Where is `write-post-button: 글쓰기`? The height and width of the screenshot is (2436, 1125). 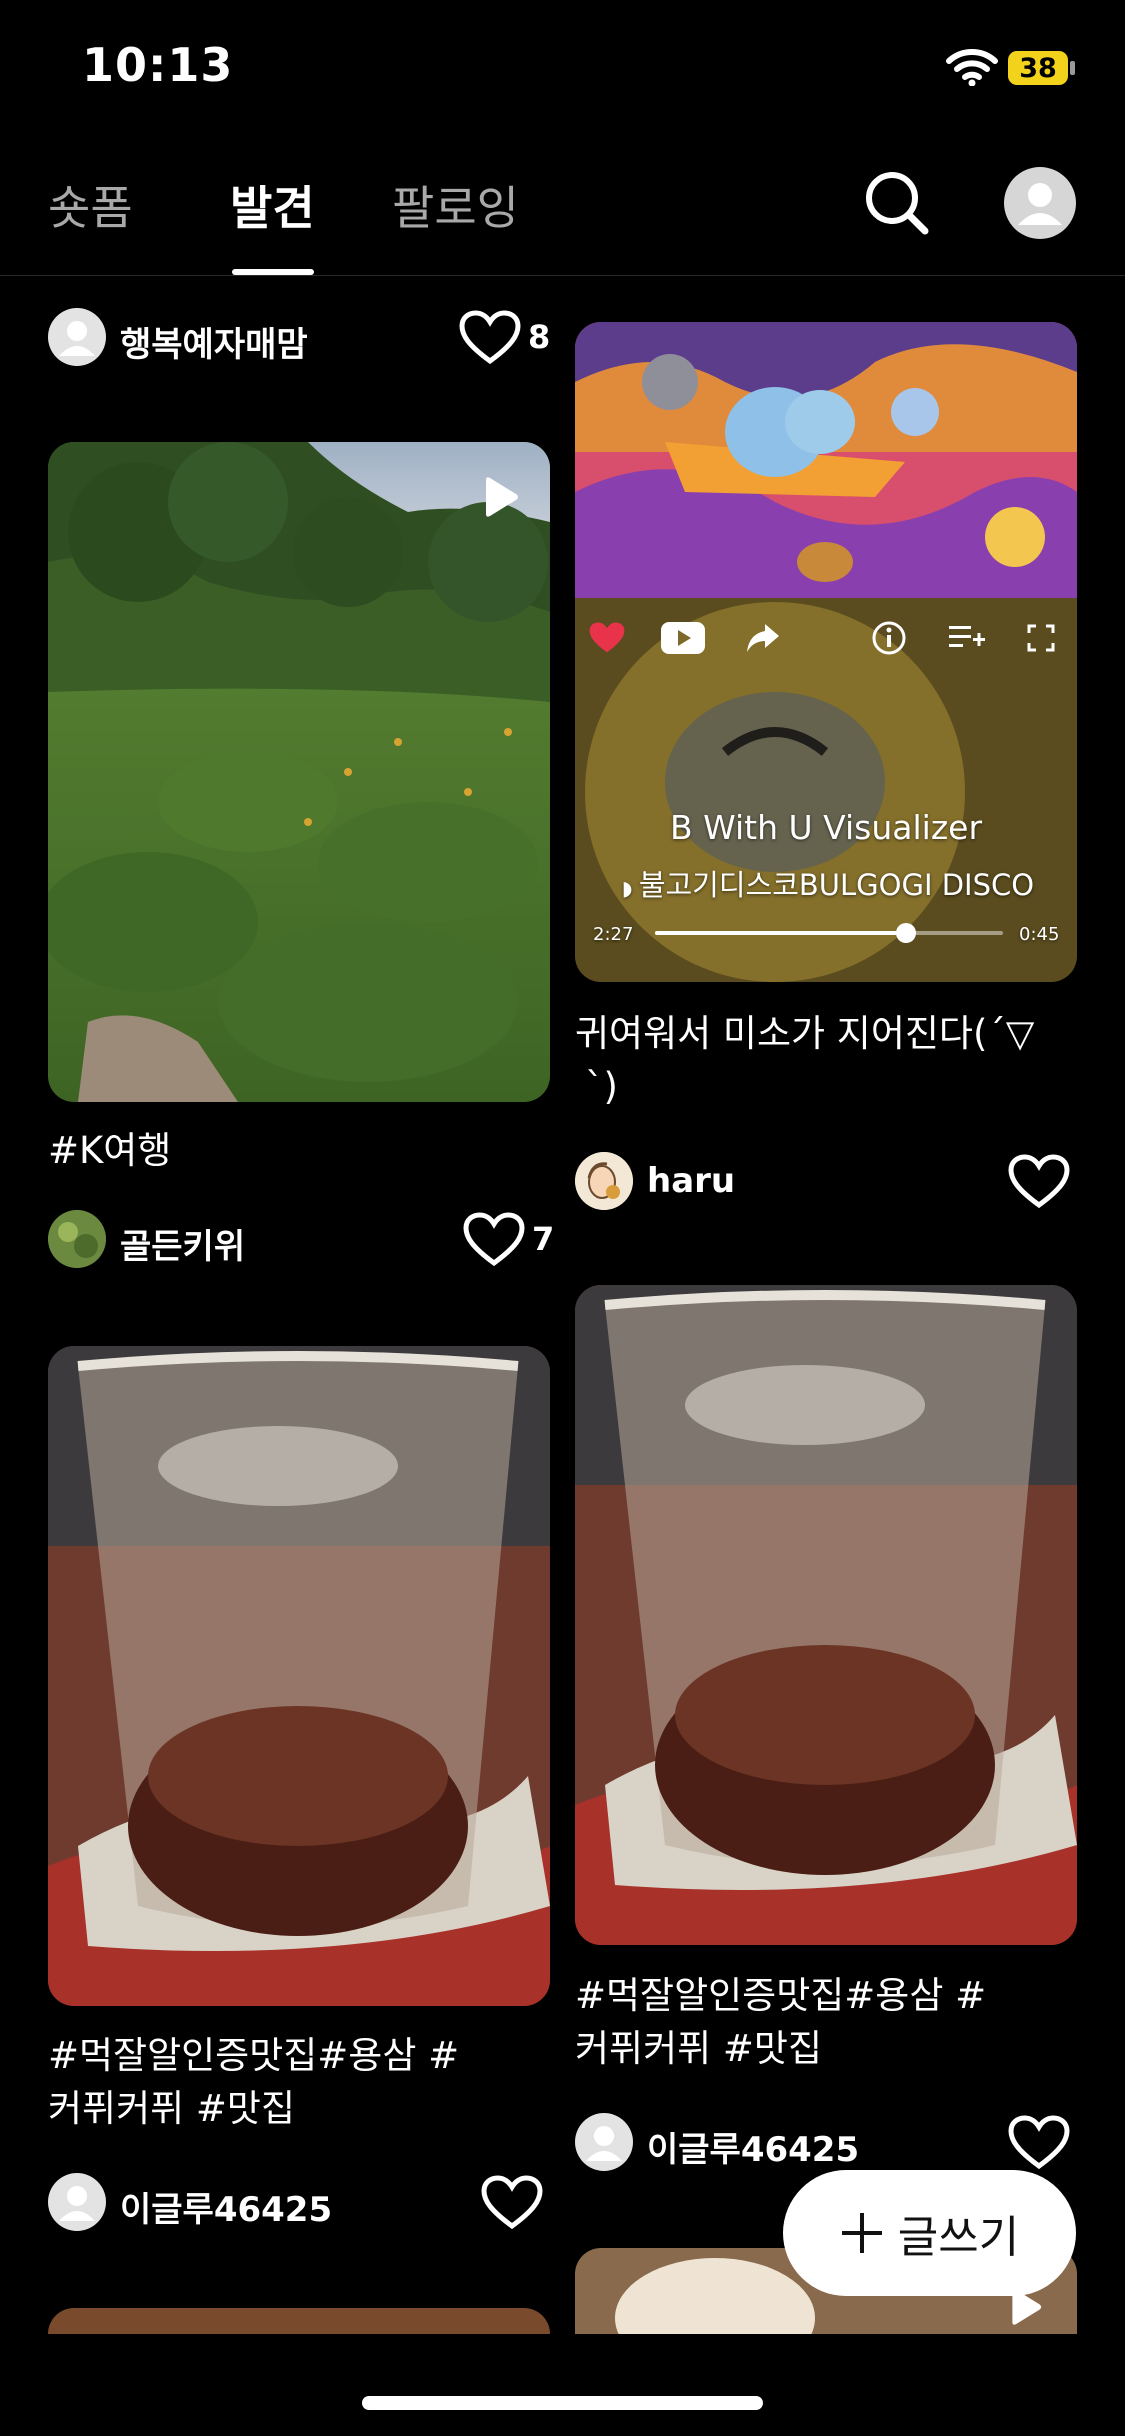
write-post-button: 글쓰기 is located at coordinates (929, 2233).